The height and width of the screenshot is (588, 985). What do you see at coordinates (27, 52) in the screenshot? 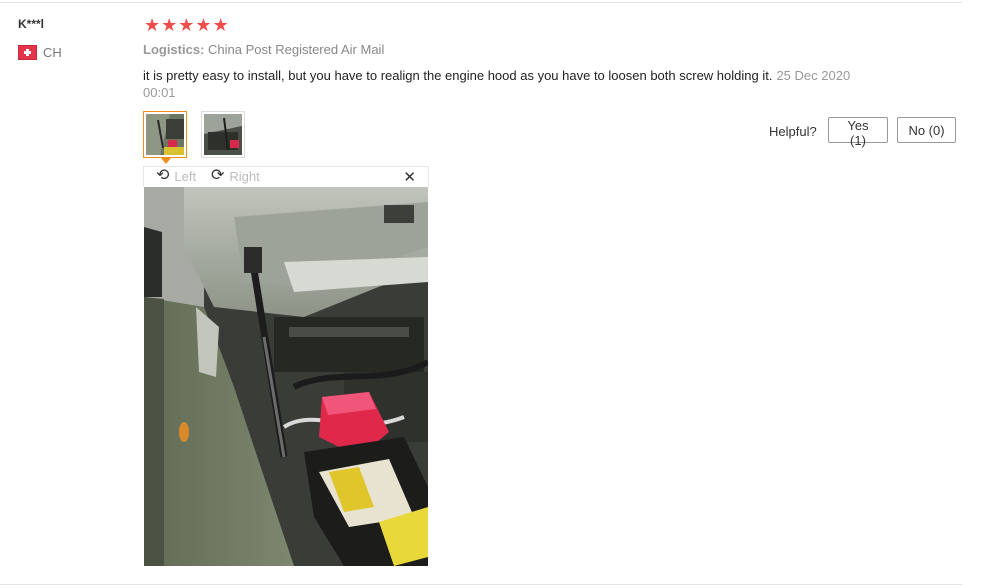
I see `swiss-flag-icon` at bounding box center [27, 52].